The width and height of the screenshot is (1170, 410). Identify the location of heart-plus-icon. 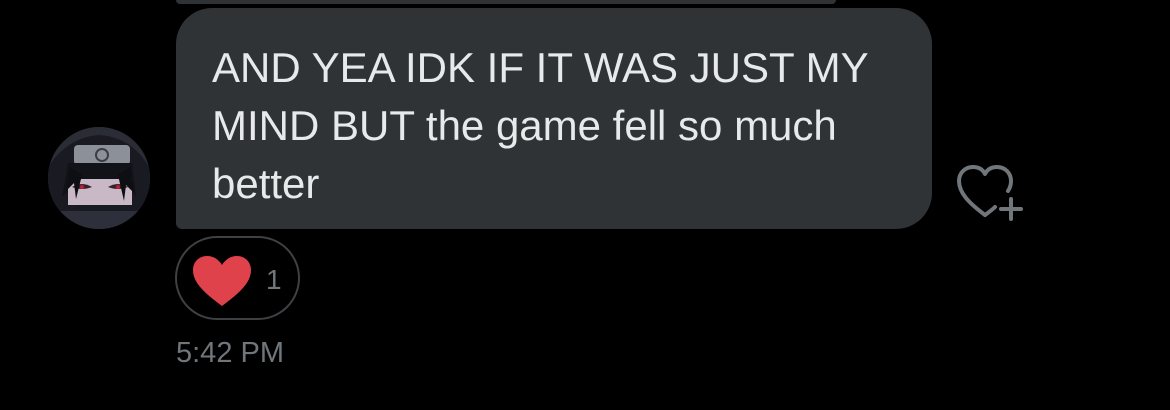
(990, 193).